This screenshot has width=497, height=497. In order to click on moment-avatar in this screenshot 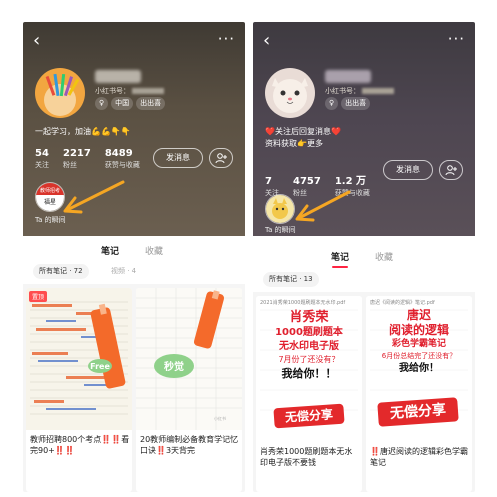, I will do `click(280, 209)`.